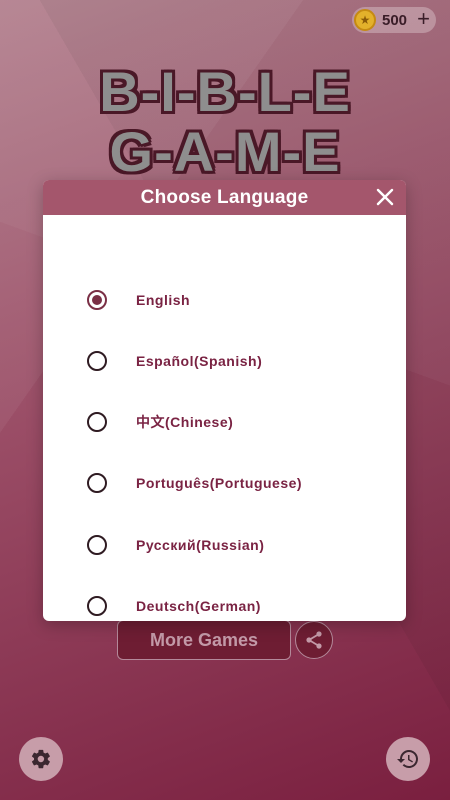  Describe the element at coordinates (225, 91) in the screenshot. I see `logo-line-1: B-I-B-L-E` at that location.